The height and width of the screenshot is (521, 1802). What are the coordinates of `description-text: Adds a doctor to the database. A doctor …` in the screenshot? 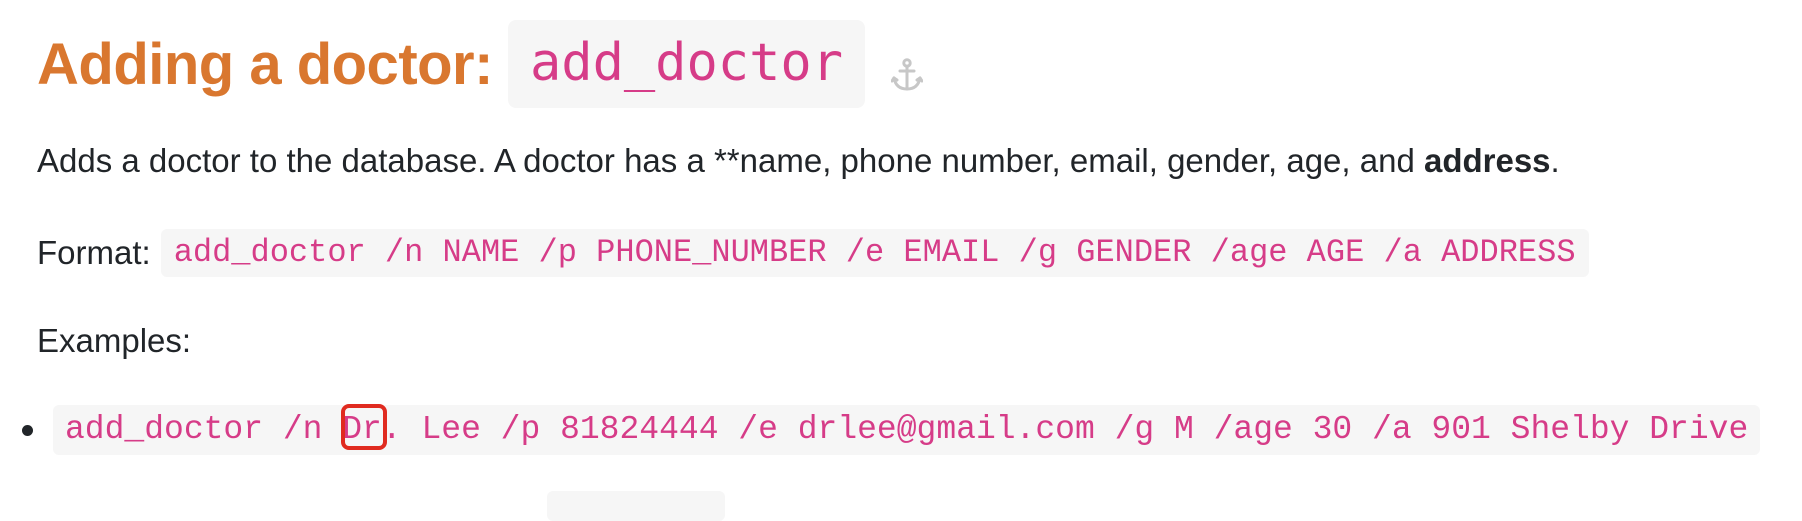 It's located at (730, 160).